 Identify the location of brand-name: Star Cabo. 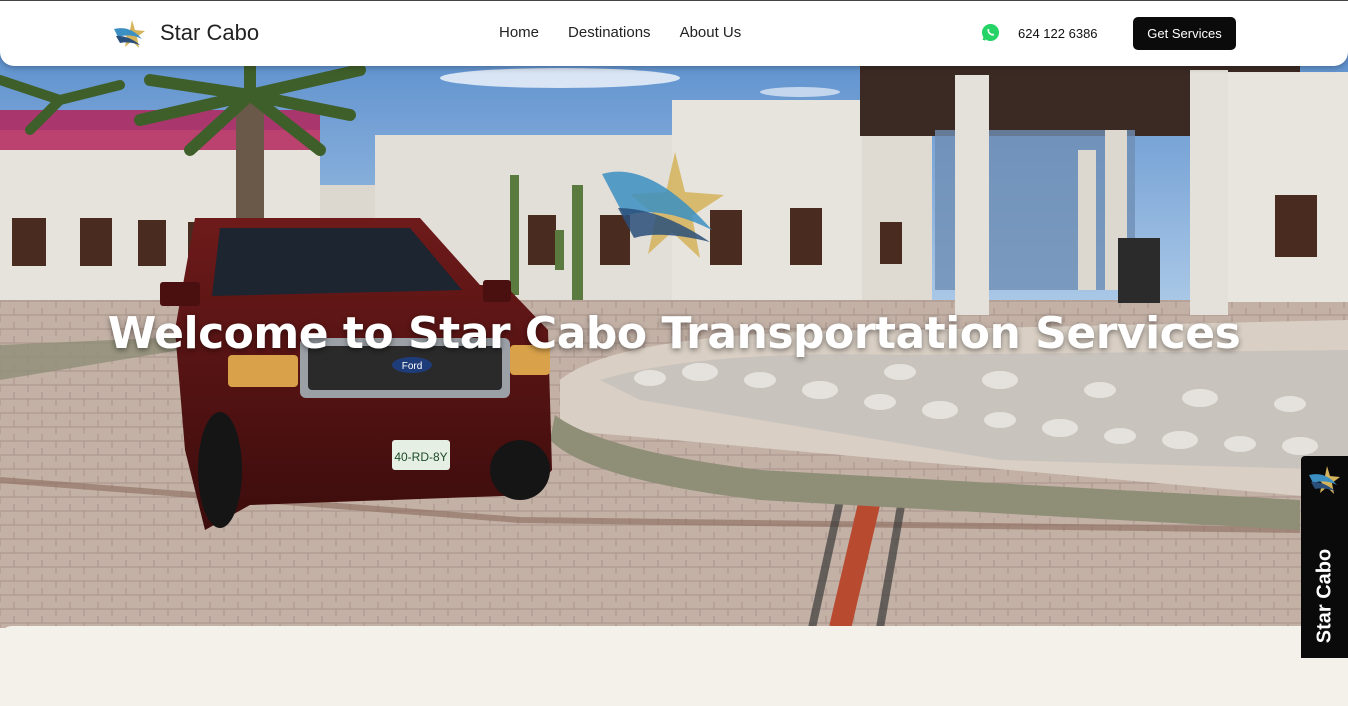
(209, 33).